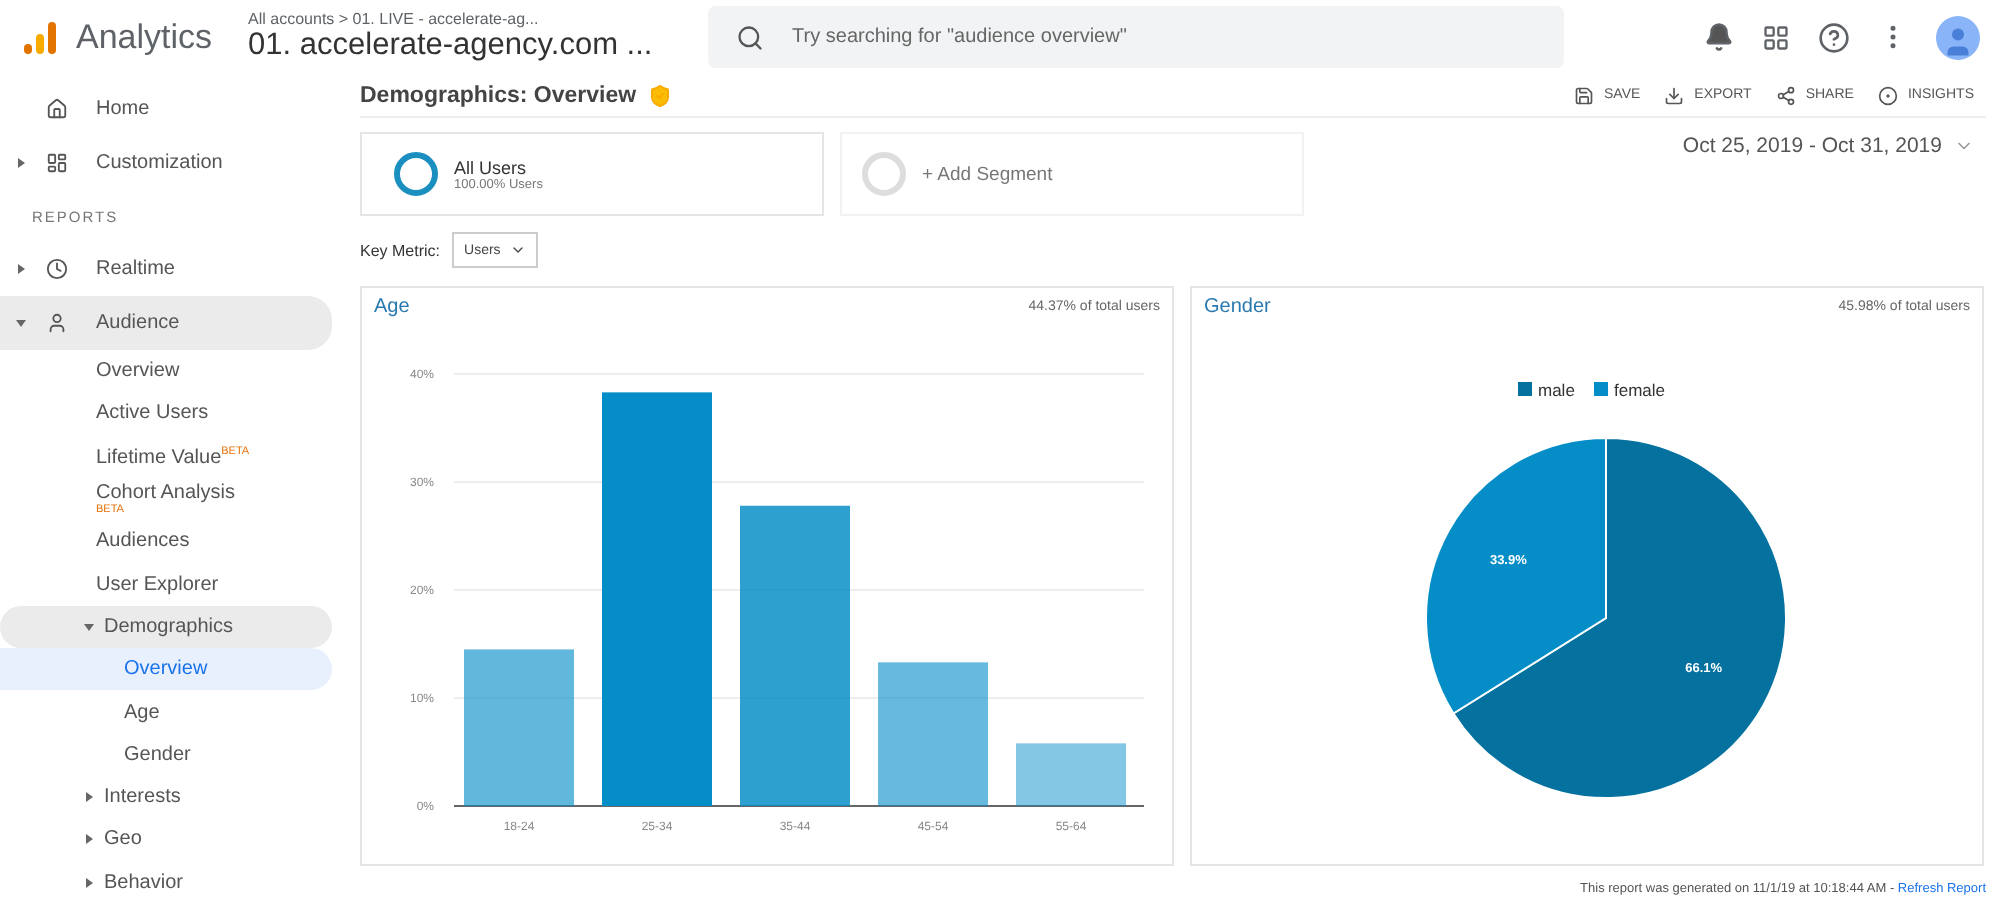  What do you see at coordinates (166, 627) in the screenshot?
I see `nav-item: Demographics` at bounding box center [166, 627].